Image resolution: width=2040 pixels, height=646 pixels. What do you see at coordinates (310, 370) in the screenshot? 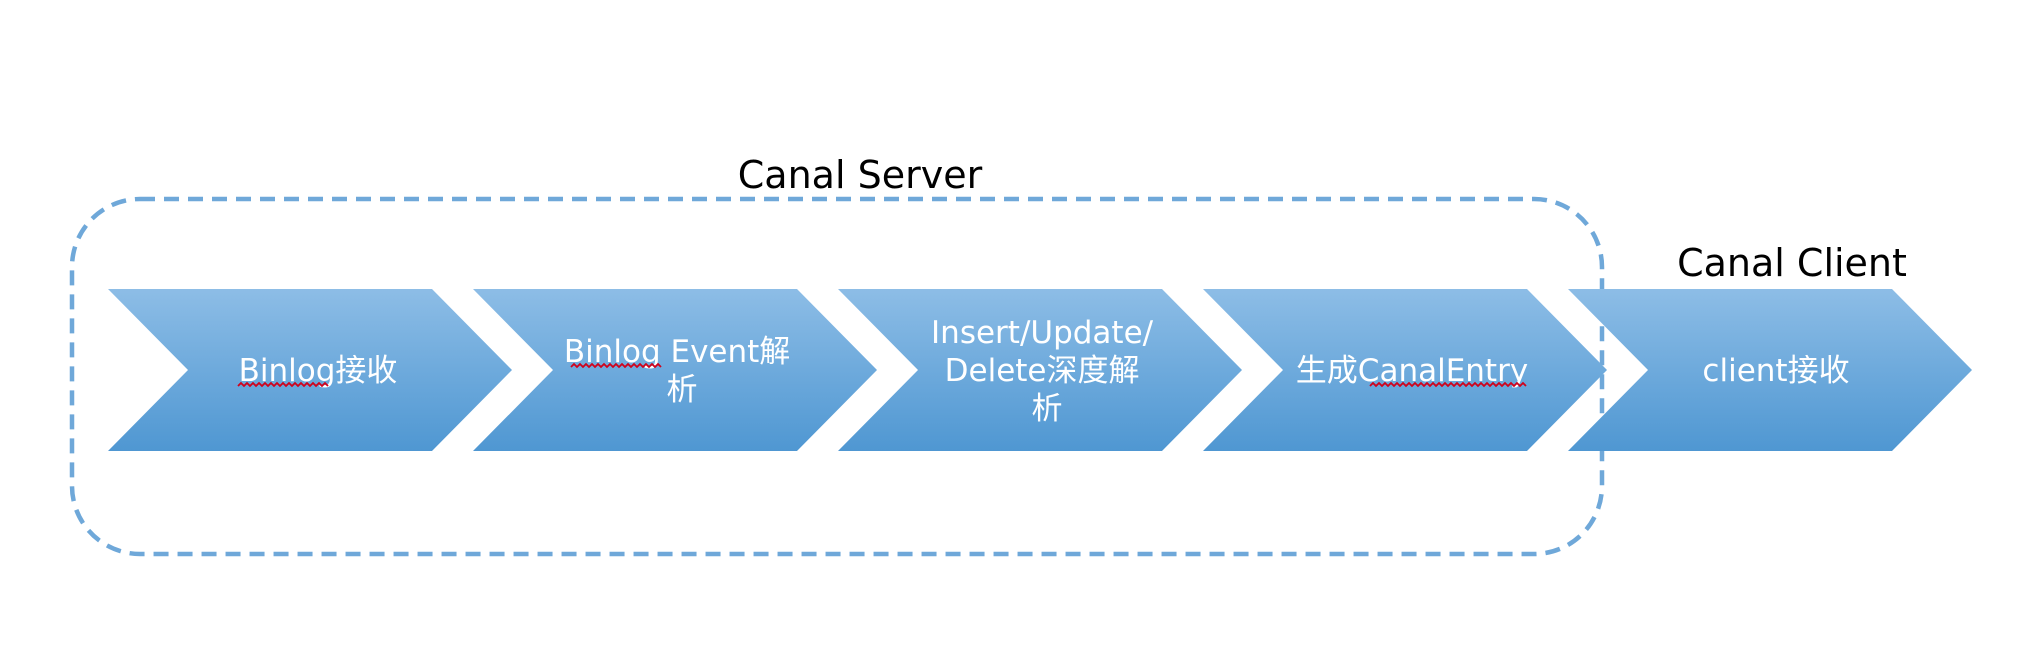
I see `step-binlog-receive: Binlog接收` at bounding box center [310, 370].